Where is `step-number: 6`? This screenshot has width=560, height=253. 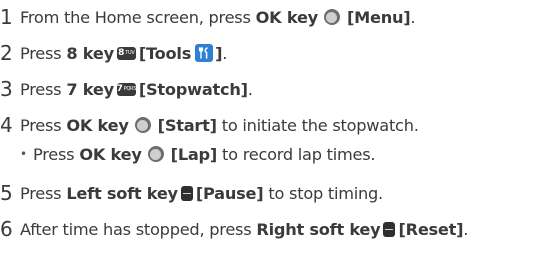 step-number: 6 is located at coordinates (6, 229).